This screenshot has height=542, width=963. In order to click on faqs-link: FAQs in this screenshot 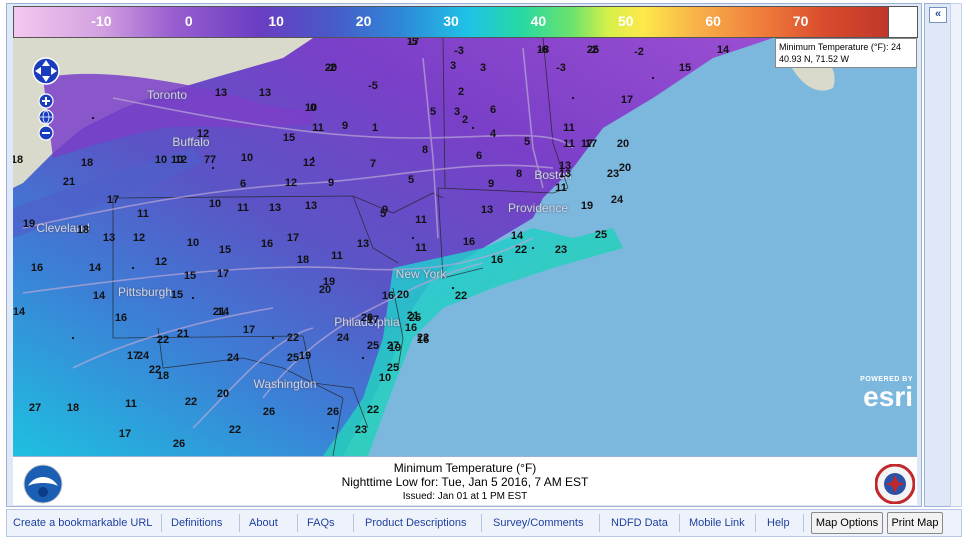, I will do `click(321, 523)`.